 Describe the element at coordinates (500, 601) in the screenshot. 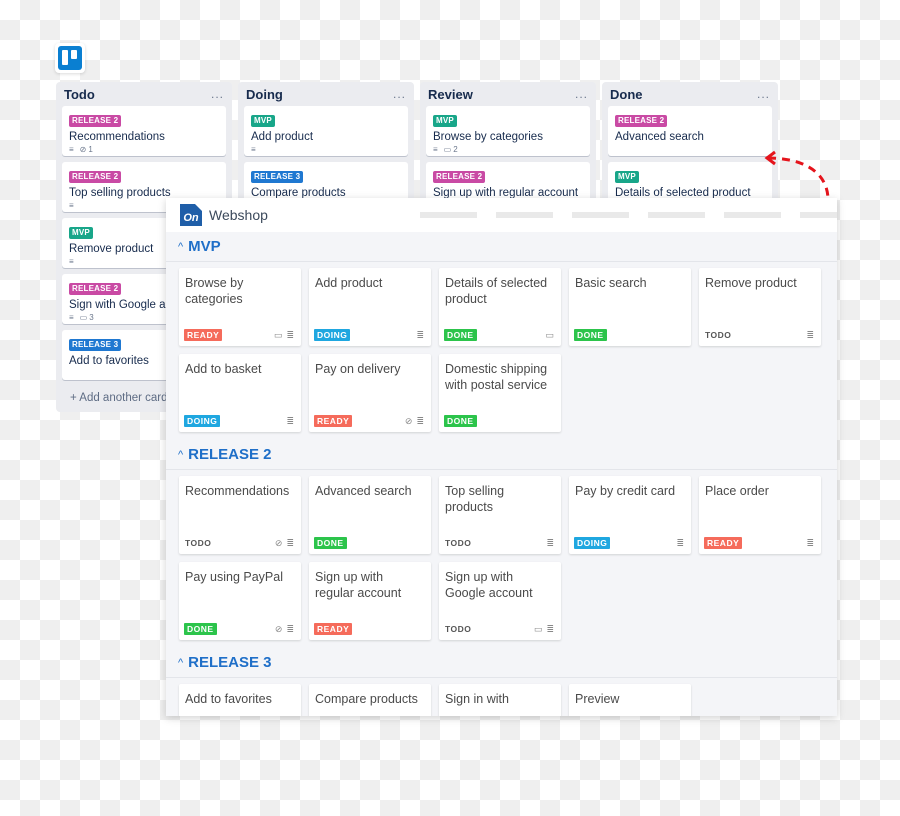

I see `story-card: Sign up with Google account TODO ▭ ≣` at that location.